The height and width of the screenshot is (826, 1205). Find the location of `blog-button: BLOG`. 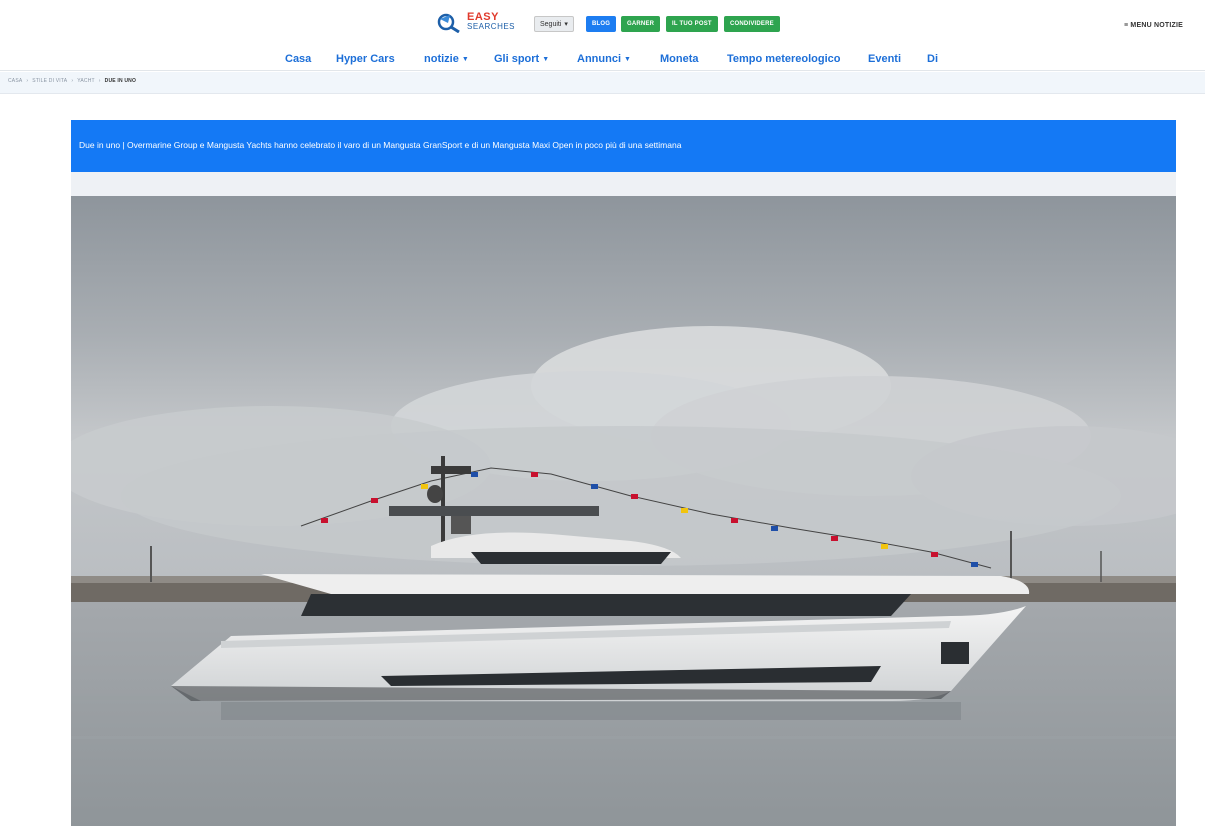

blog-button: BLOG is located at coordinates (601, 24).